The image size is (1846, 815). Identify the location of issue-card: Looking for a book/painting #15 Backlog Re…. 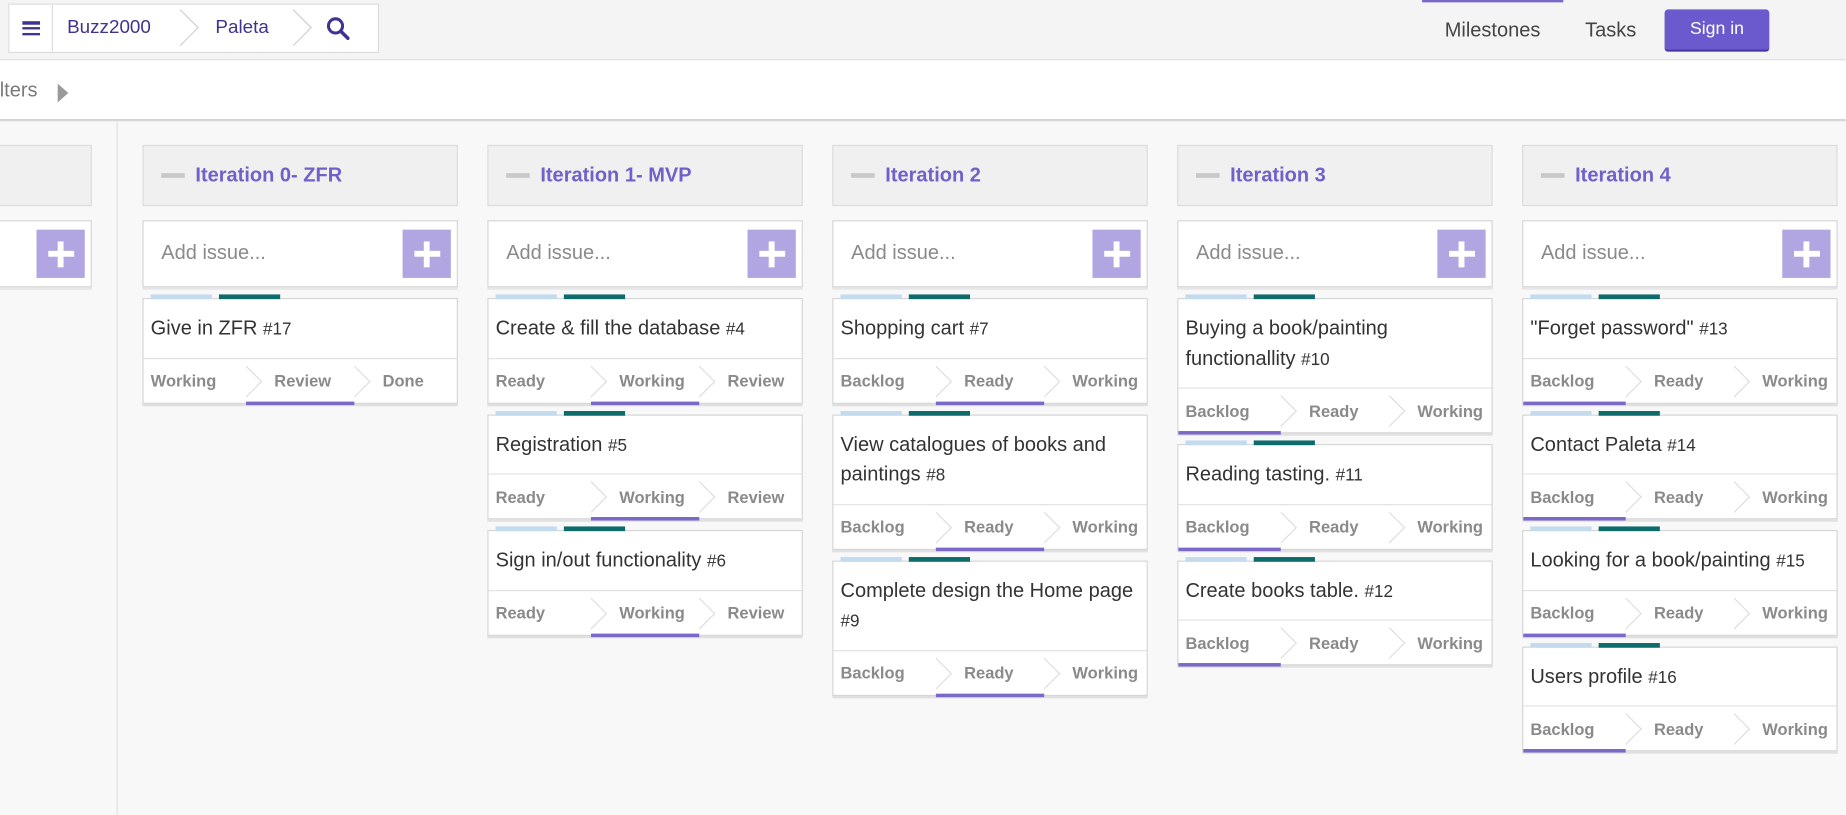
(1680, 581).